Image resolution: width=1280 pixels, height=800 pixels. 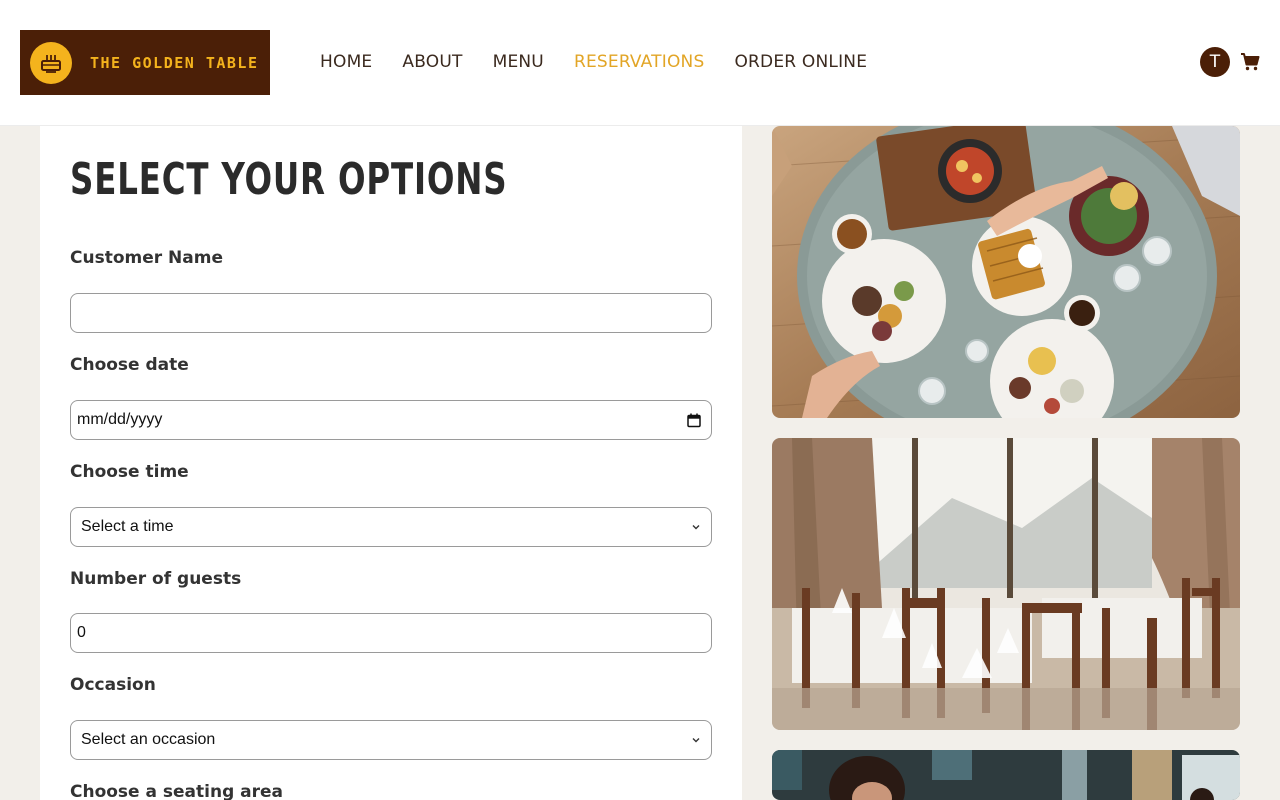 What do you see at coordinates (518, 62) in the screenshot?
I see `nav-menu: MENU` at bounding box center [518, 62].